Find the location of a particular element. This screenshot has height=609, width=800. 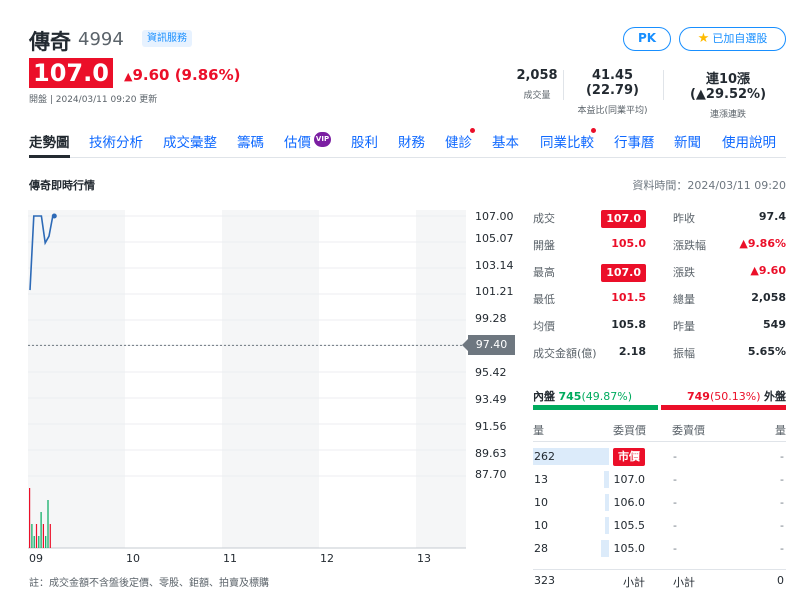

x-tick: 13 is located at coordinates (424, 558).